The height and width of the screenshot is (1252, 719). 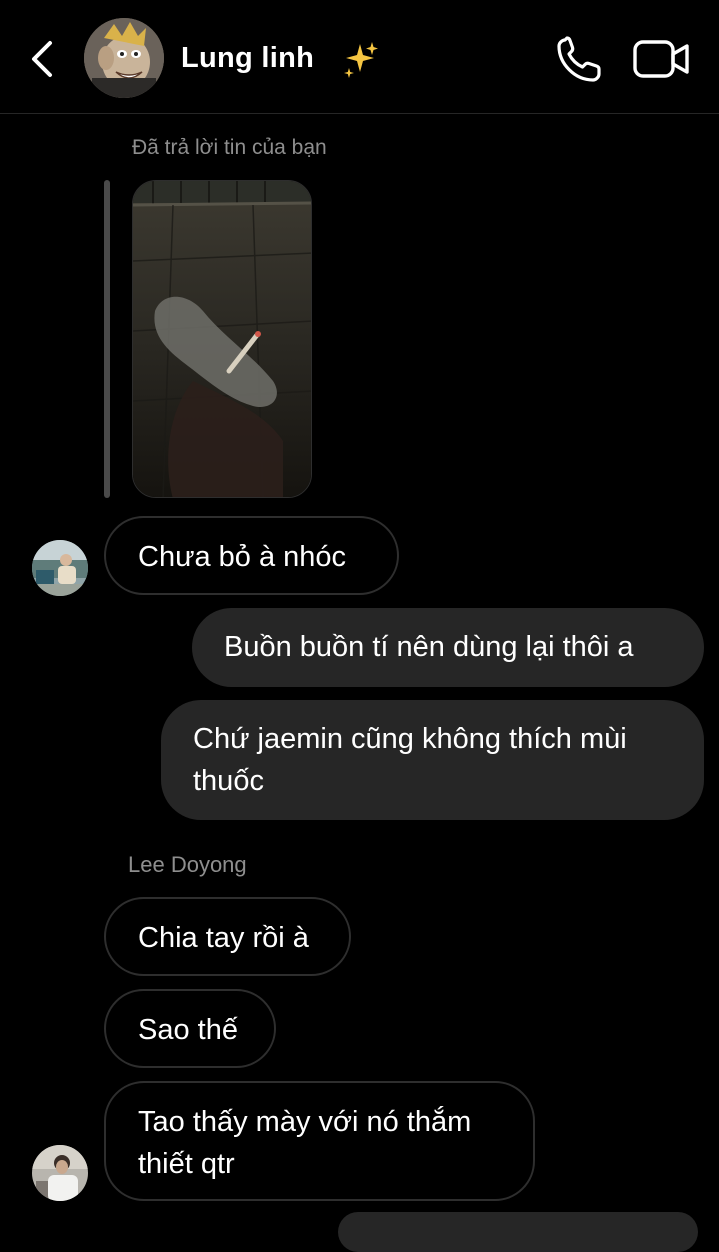 I want to click on message-text: Chứ jaemin cũng không thích mùi thuốc, so click(x=410, y=760).